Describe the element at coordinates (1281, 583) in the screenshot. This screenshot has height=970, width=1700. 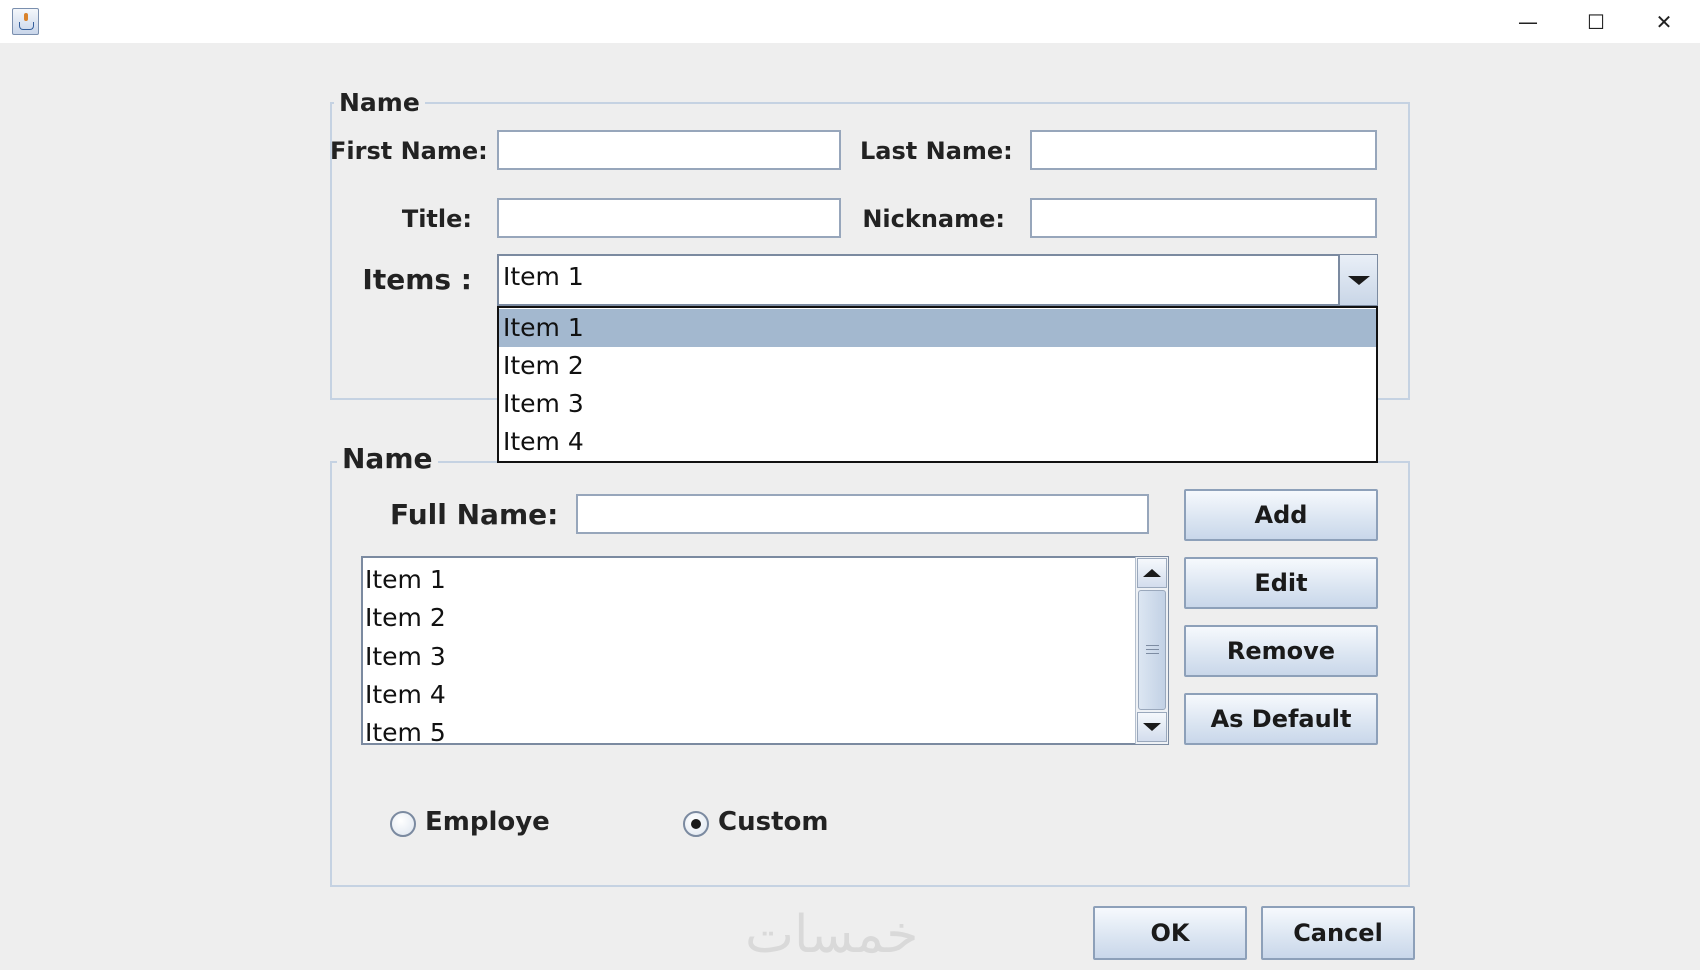
I see `edit-button: Edit` at that location.